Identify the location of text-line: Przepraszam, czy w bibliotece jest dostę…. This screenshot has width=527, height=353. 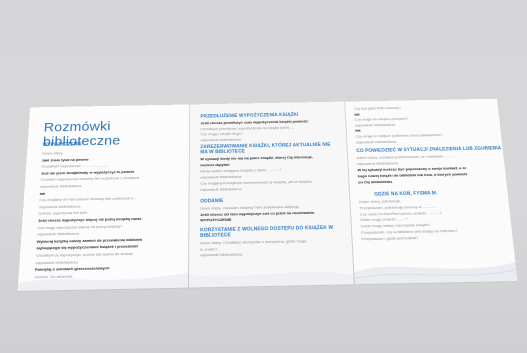
(409, 231).